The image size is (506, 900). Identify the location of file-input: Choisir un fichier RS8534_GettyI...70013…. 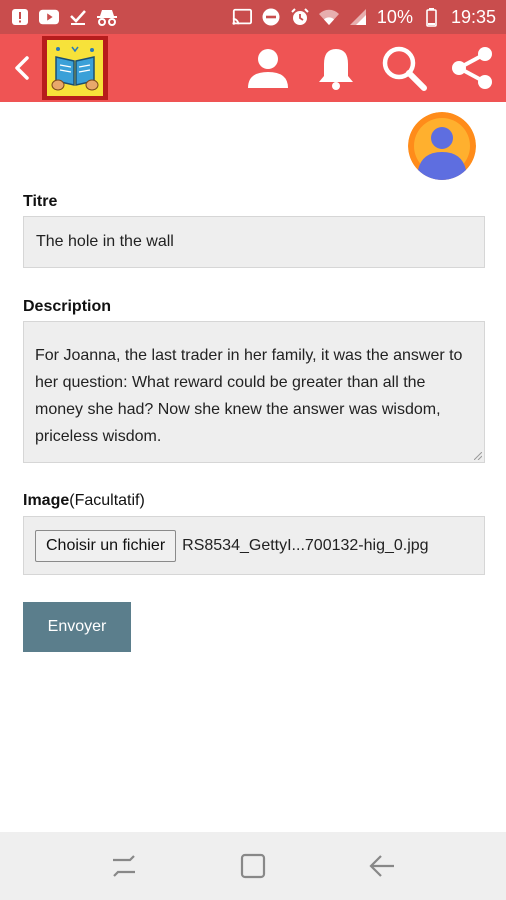
(254, 545).